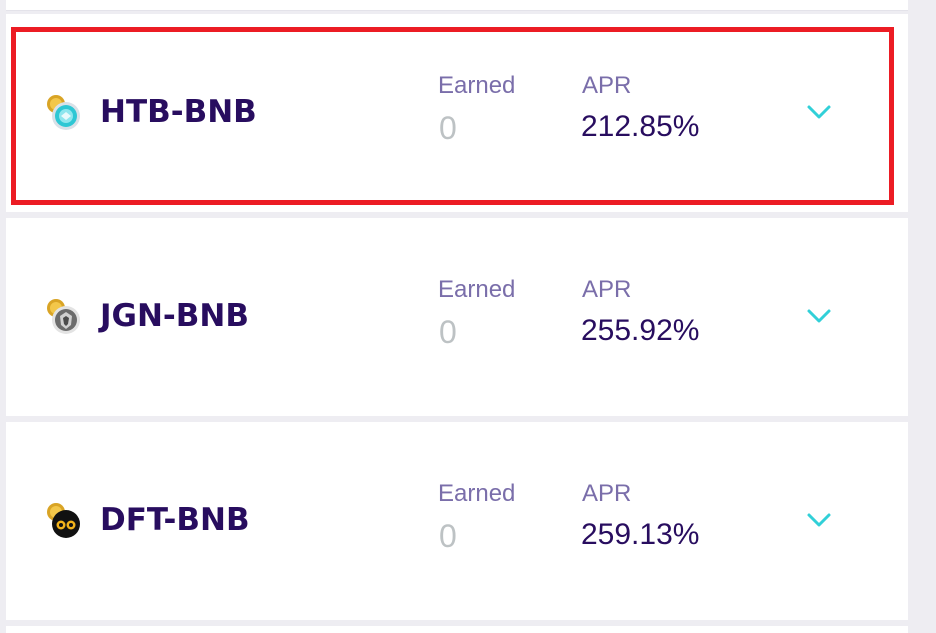 The width and height of the screenshot is (936, 633). What do you see at coordinates (174, 316) in the screenshot?
I see `pair-name: JGN-BNB` at bounding box center [174, 316].